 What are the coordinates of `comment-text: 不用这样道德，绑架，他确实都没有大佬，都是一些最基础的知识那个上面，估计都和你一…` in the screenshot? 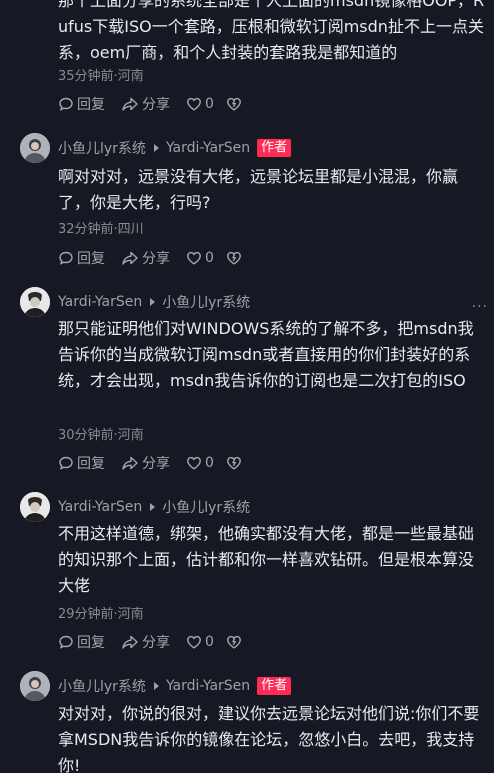 It's located at (266, 559).